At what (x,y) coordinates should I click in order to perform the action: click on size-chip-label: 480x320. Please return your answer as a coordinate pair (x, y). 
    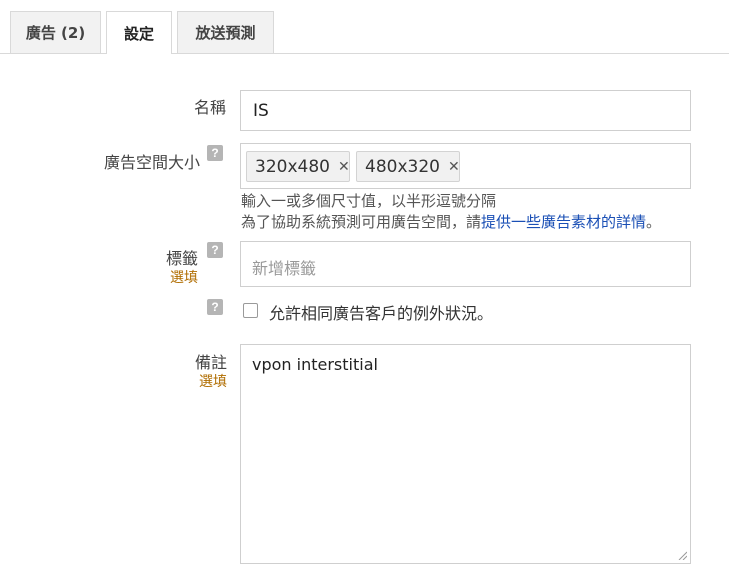
    Looking at the image, I should click on (402, 166).